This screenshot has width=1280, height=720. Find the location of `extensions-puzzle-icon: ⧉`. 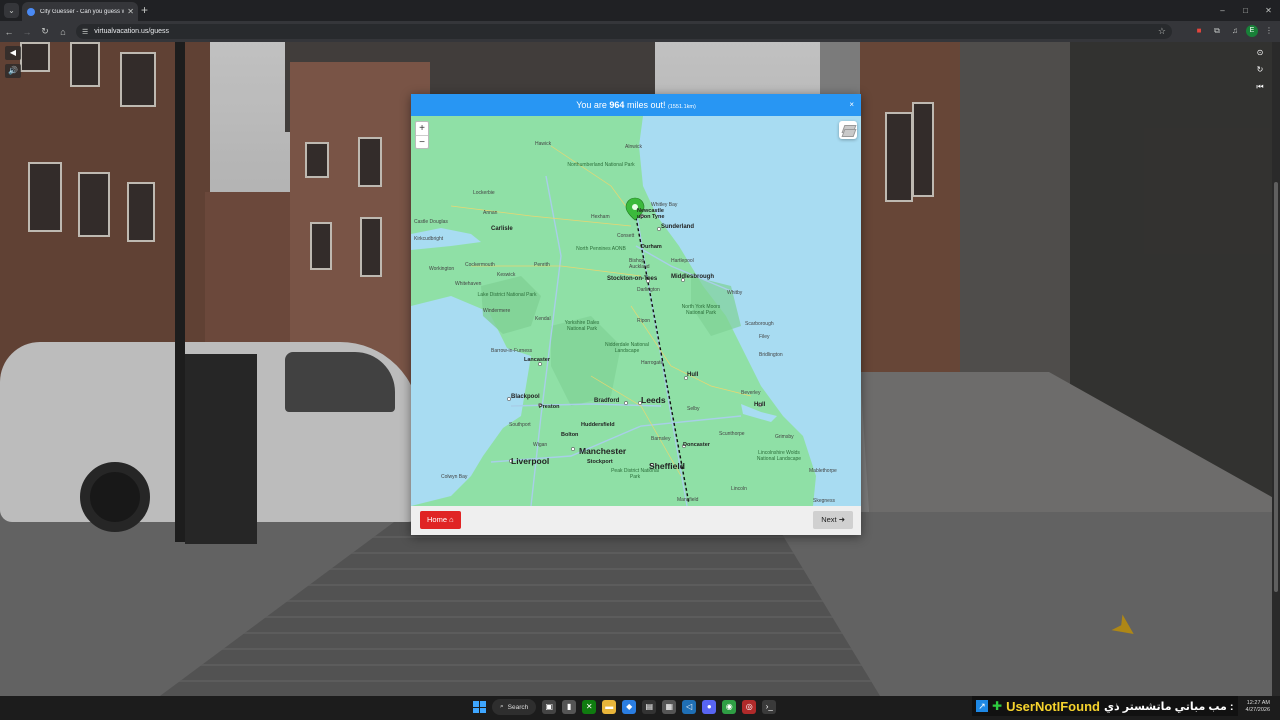

extensions-puzzle-icon: ⧉ is located at coordinates (1217, 31).